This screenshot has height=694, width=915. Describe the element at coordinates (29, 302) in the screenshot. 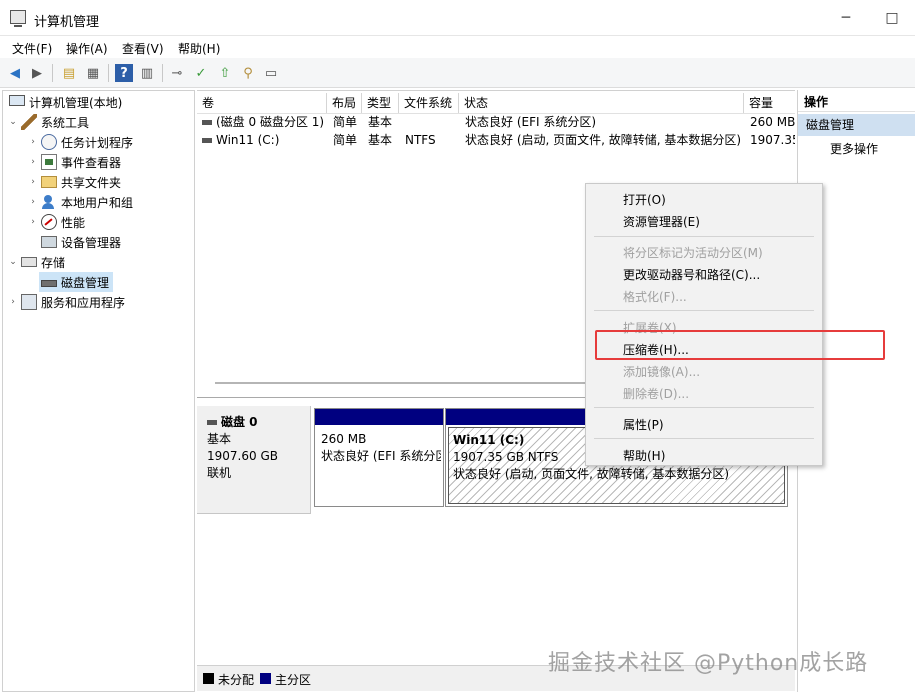

I see `services-icon` at that location.